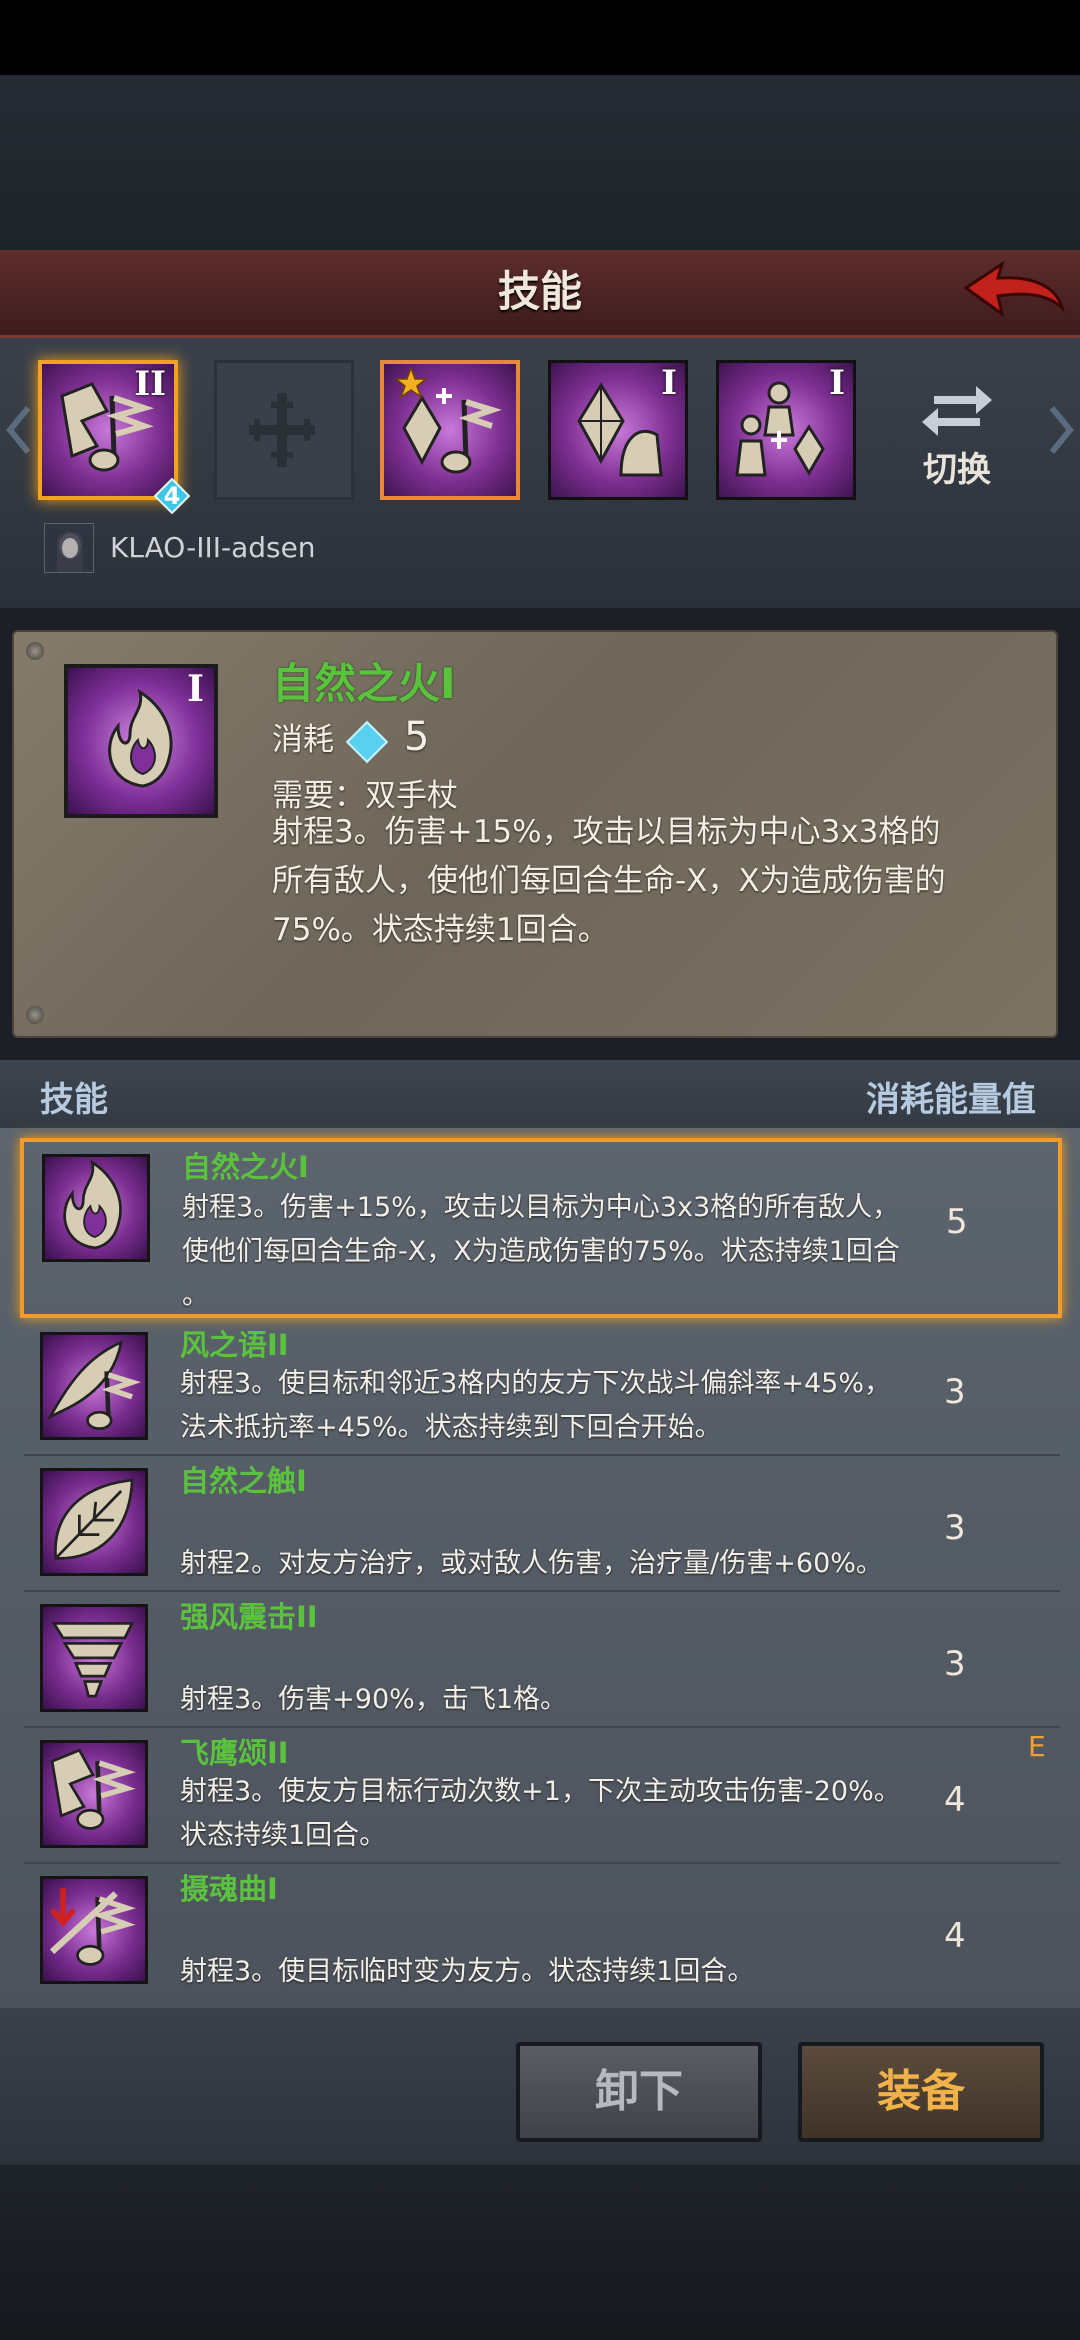 The height and width of the screenshot is (2340, 1080). I want to click on scroll-right-icon, so click(1061, 430).